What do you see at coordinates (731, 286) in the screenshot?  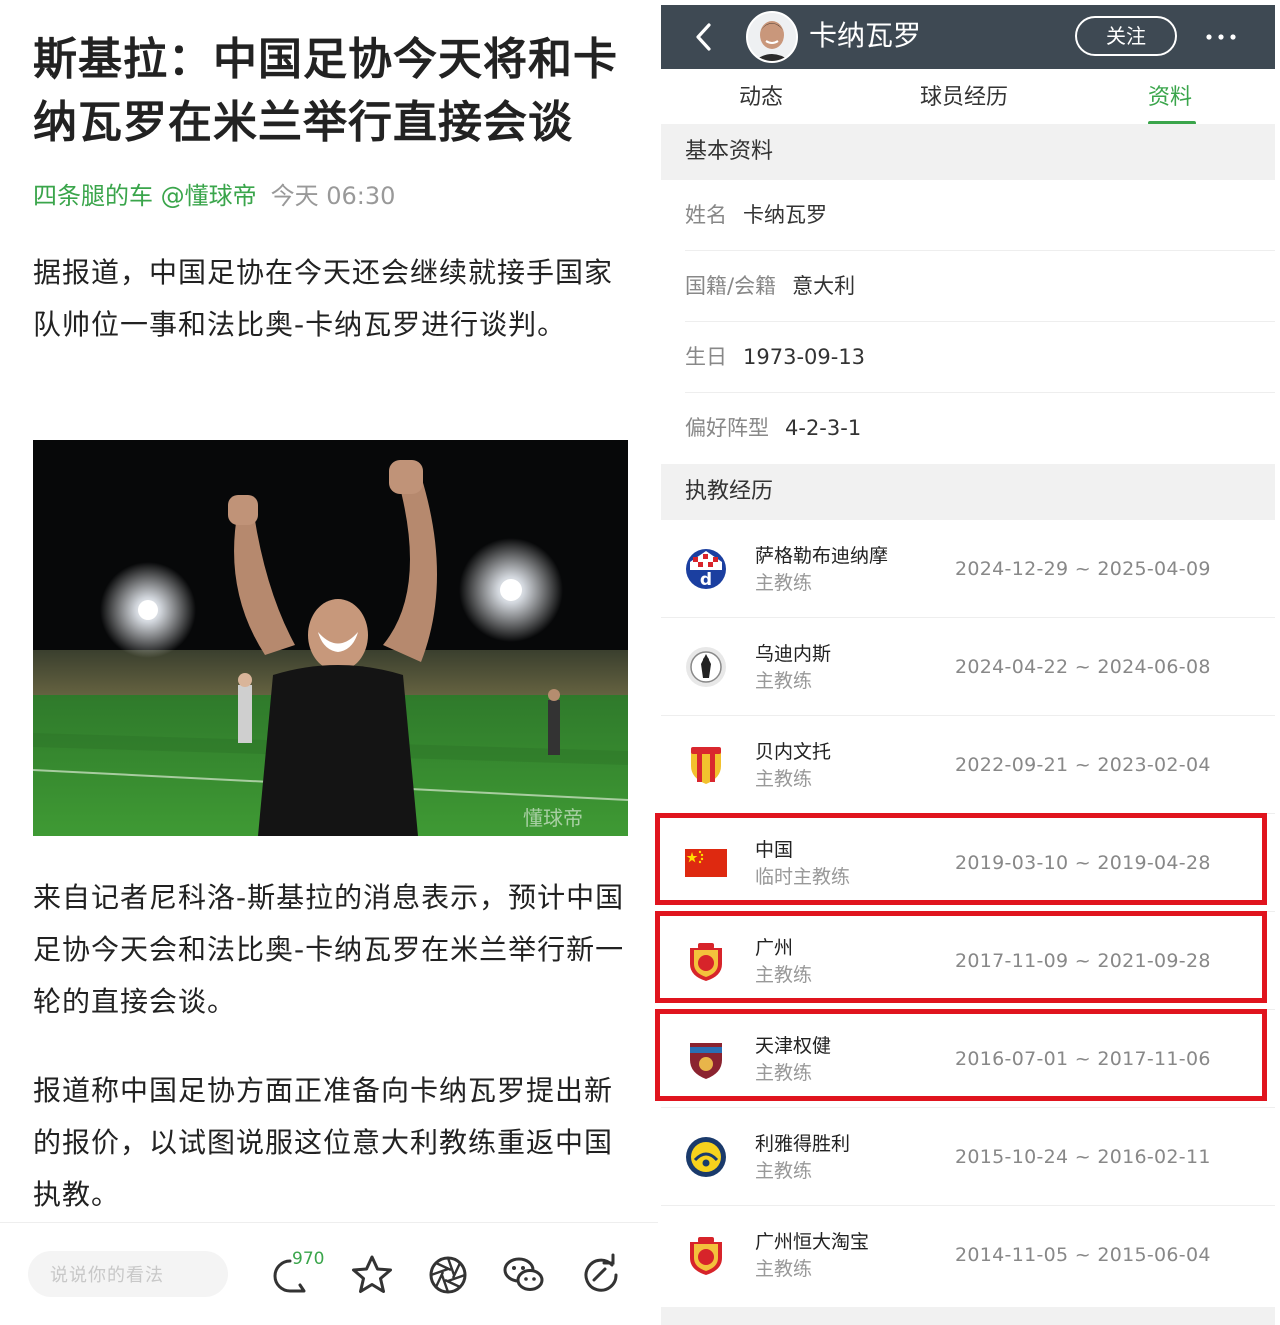 I see `info-label: 国籍/会籍` at bounding box center [731, 286].